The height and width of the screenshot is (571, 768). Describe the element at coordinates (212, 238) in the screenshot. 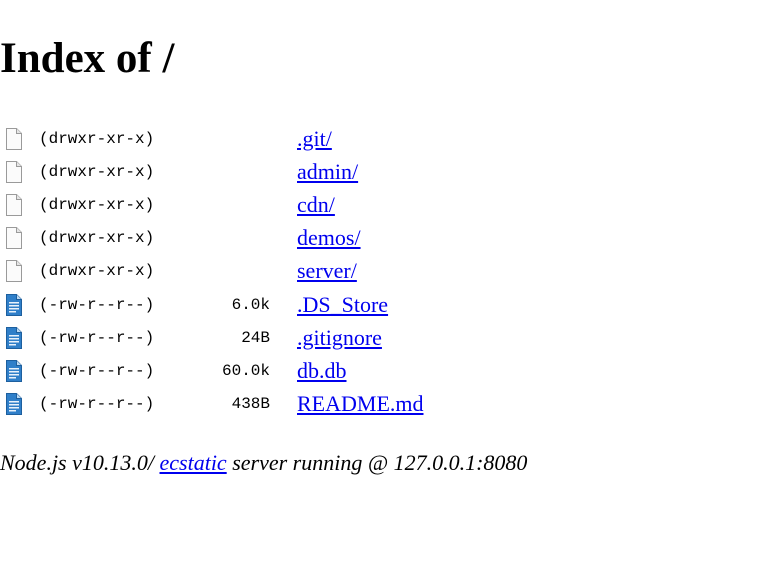

I see `listing-row: (drwxr-xr-x) demos/` at that location.